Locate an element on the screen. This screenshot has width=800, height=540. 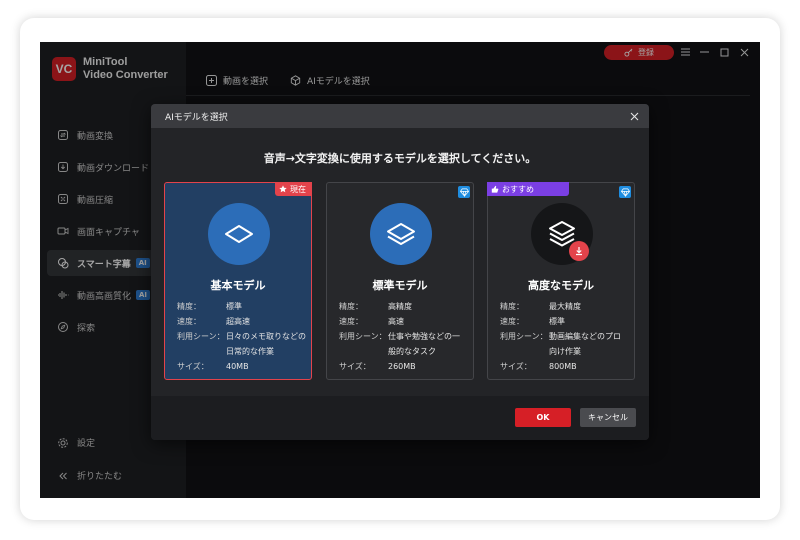
spec-use: 利用シーン： 日々のメモ取りなどの is located at coordinates (241, 336).